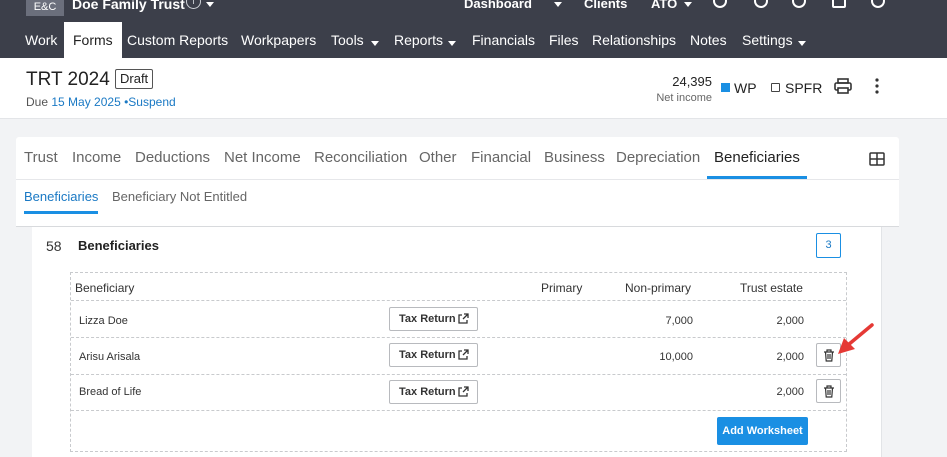 This screenshot has height=457, width=947. What do you see at coordinates (692, 81) in the screenshot?
I see `net-income-value: 24,395` at bounding box center [692, 81].